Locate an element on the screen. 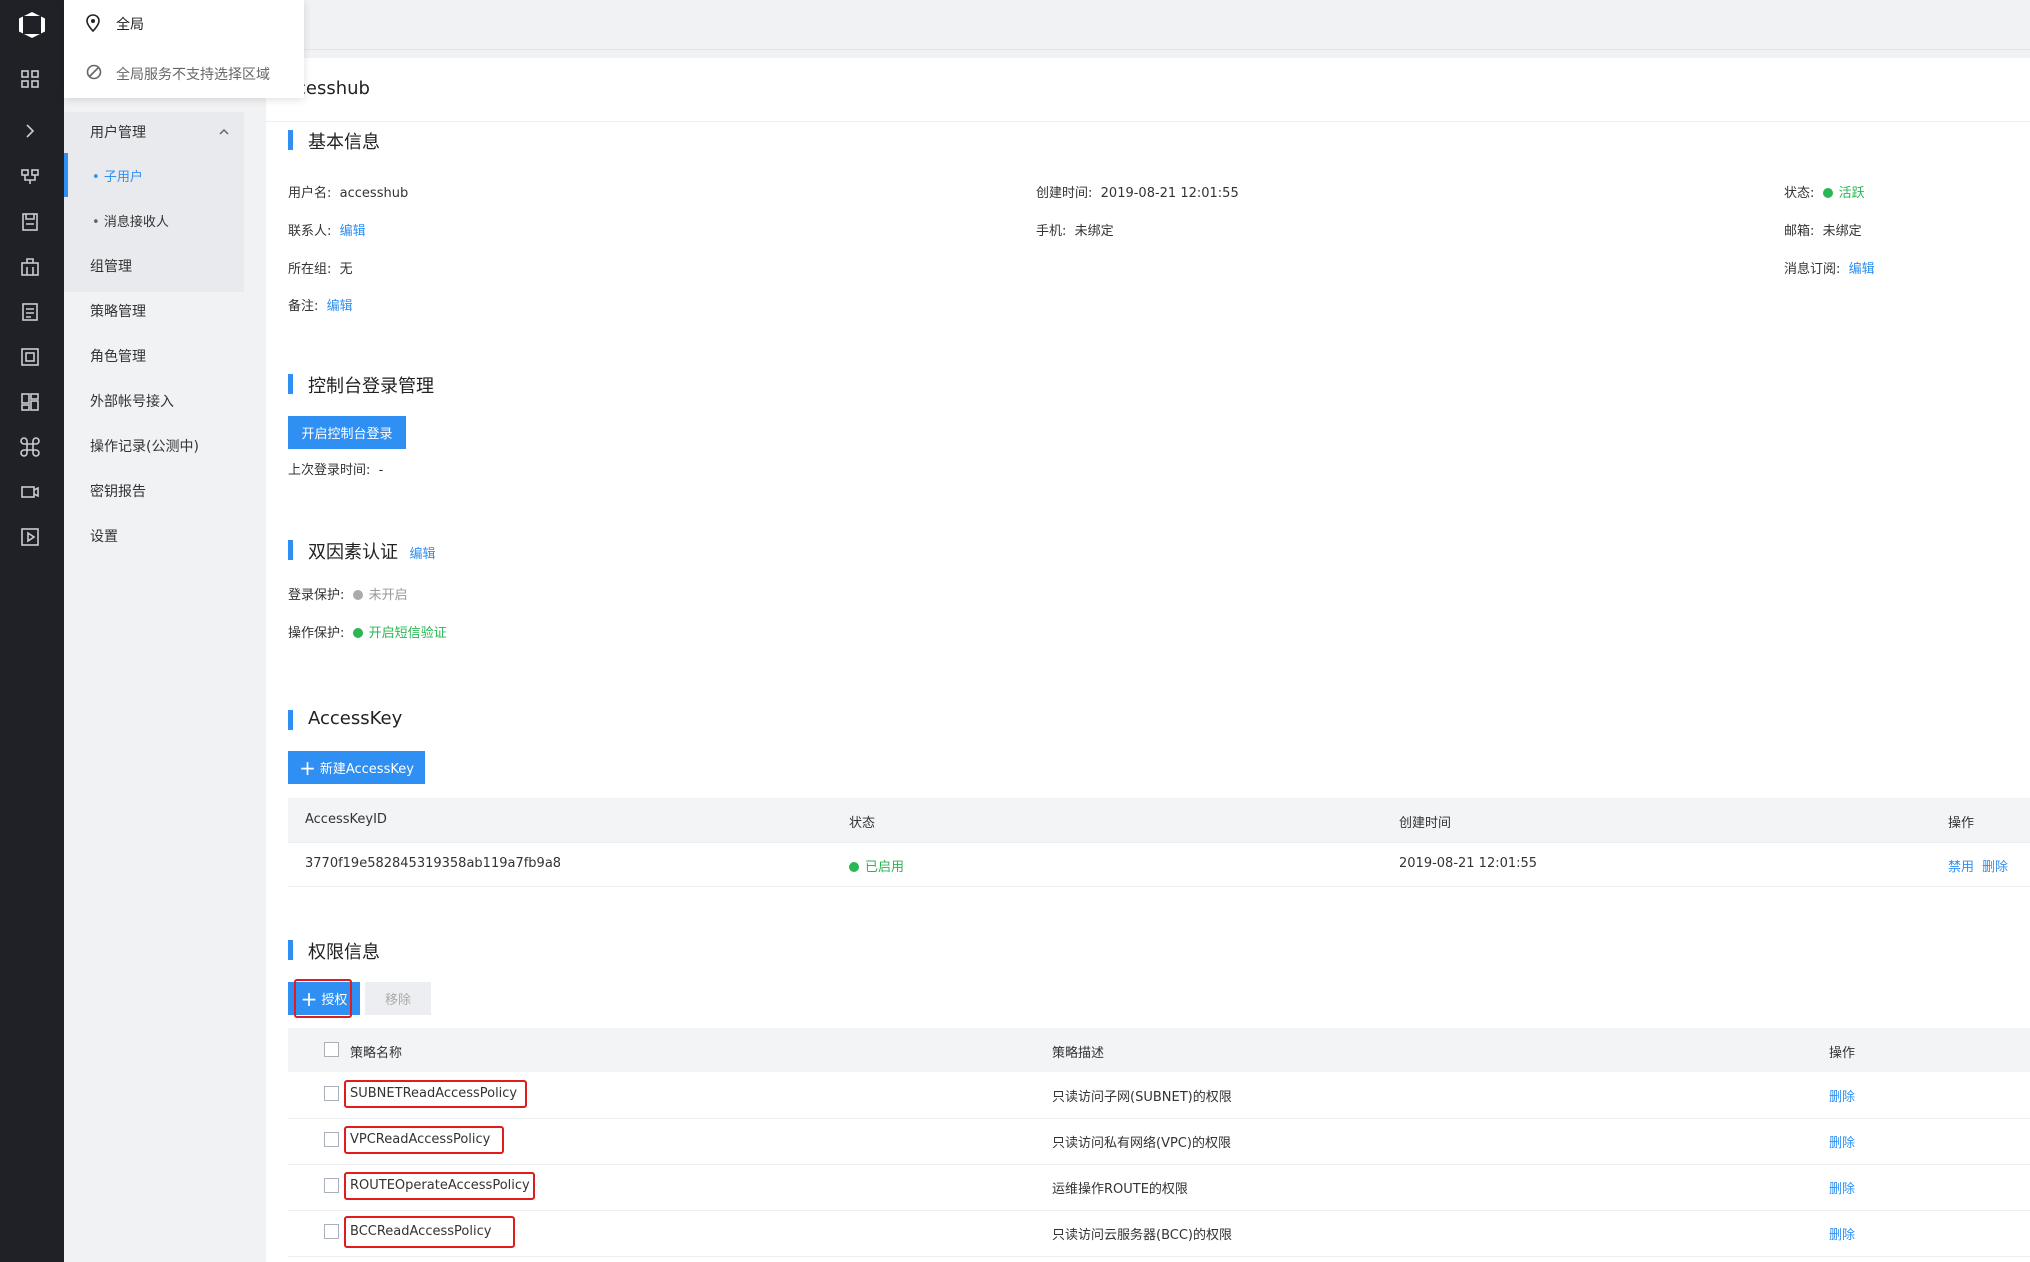 This screenshot has width=2030, height=1262. server-icon is located at coordinates (30, 357).